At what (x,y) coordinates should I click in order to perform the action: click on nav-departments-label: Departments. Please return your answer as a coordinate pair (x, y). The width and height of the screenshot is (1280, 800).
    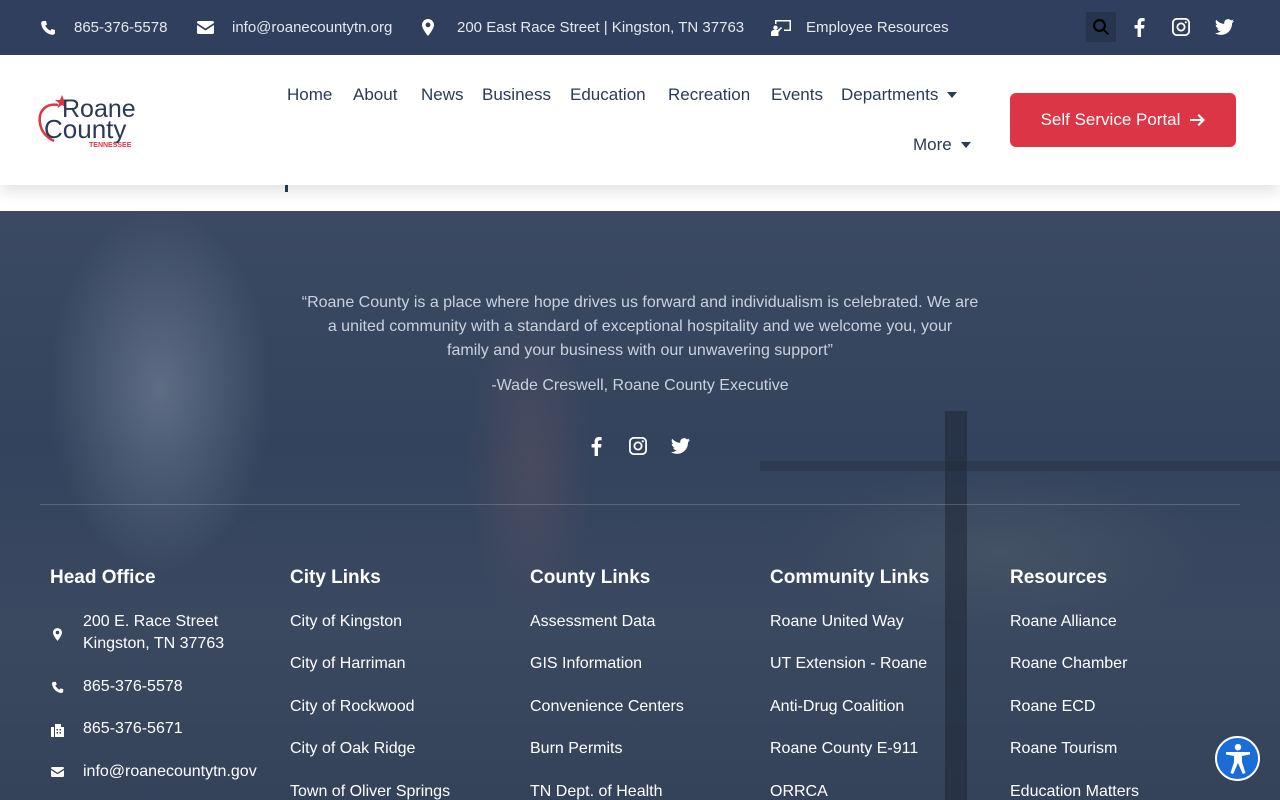
    Looking at the image, I should click on (890, 94).